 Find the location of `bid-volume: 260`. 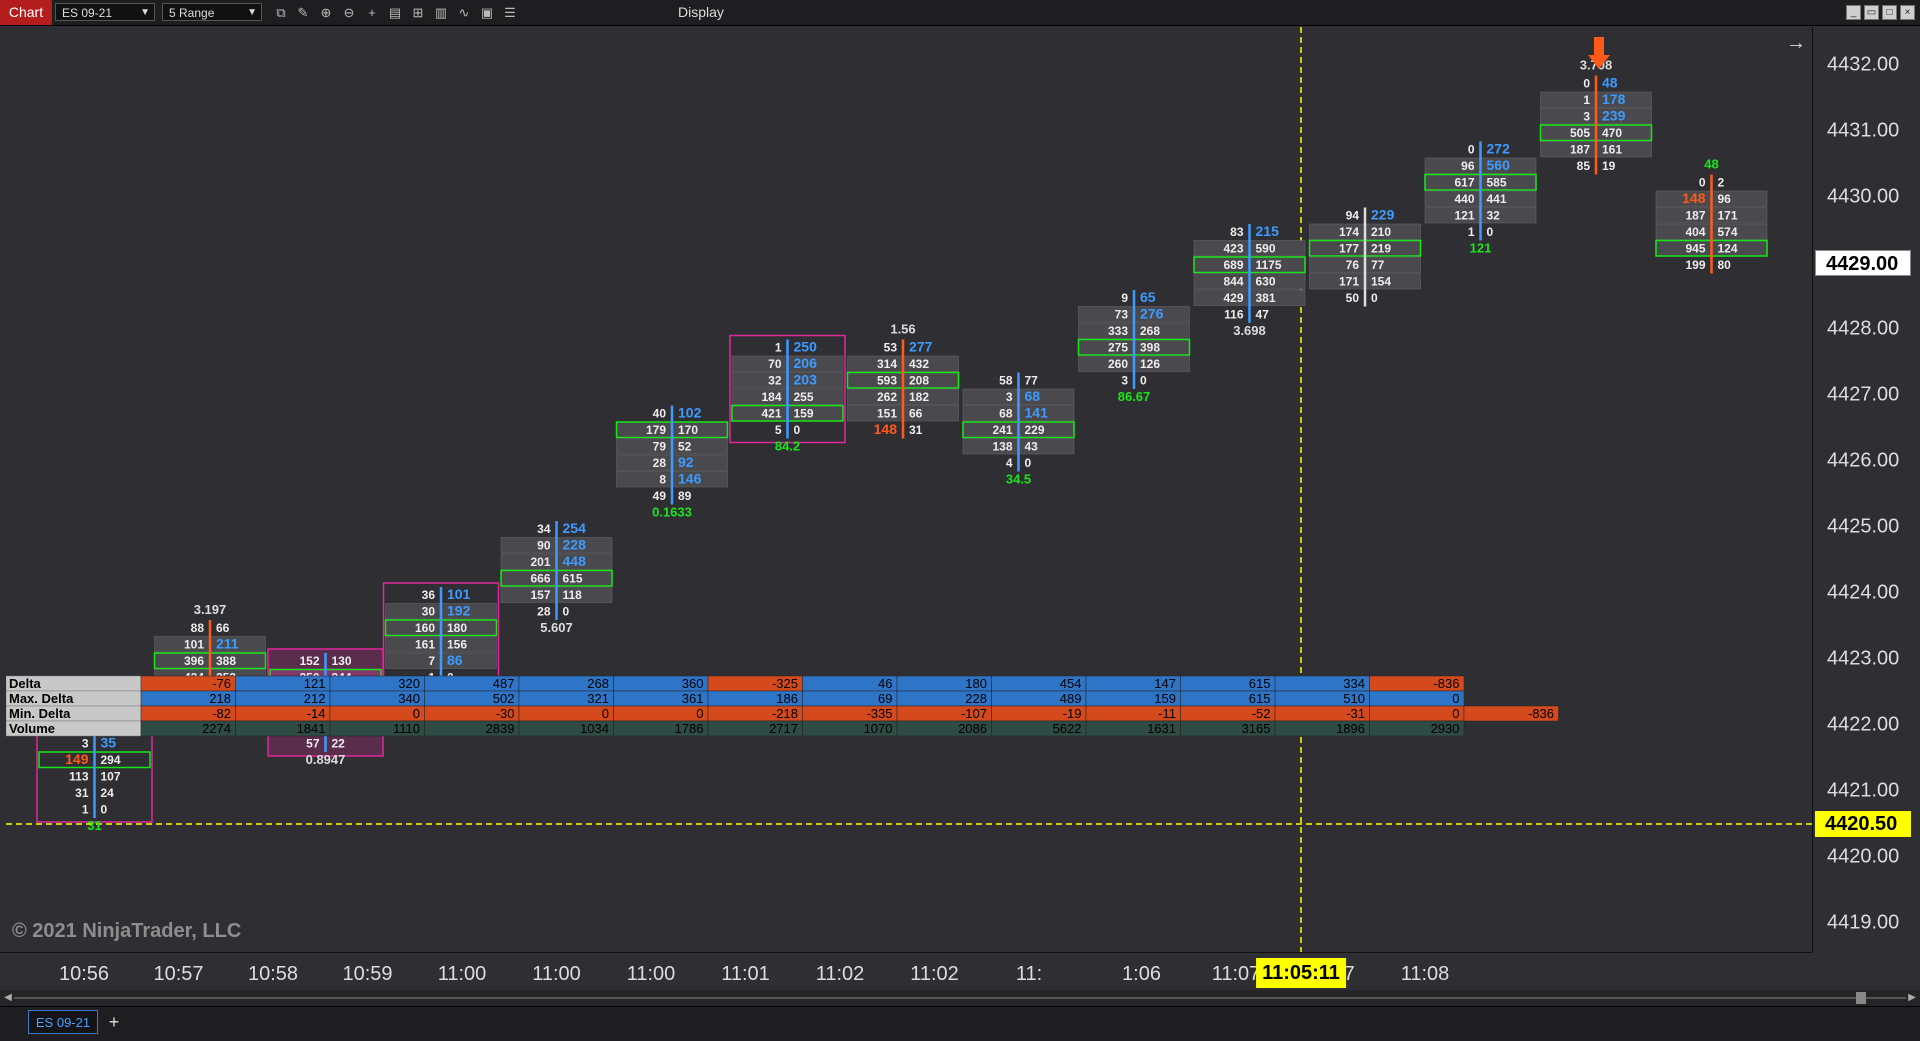

bid-volume: 260 is located at coordinates (1118, 364).